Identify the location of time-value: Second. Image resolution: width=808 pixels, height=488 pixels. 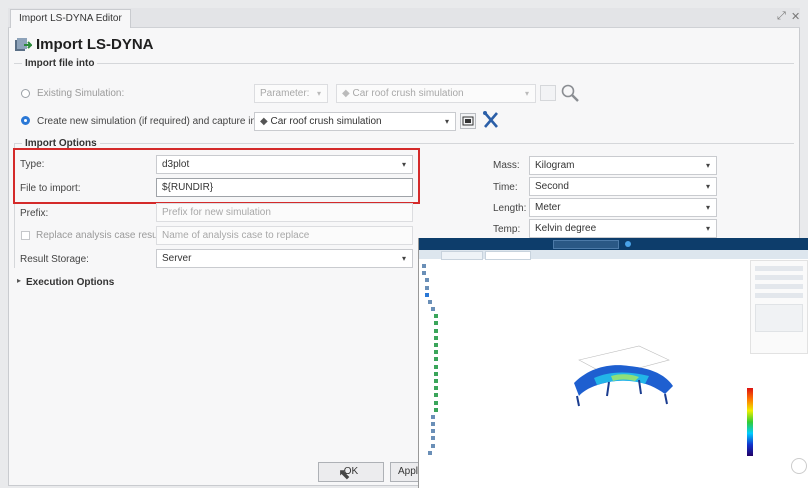
(552, 186).